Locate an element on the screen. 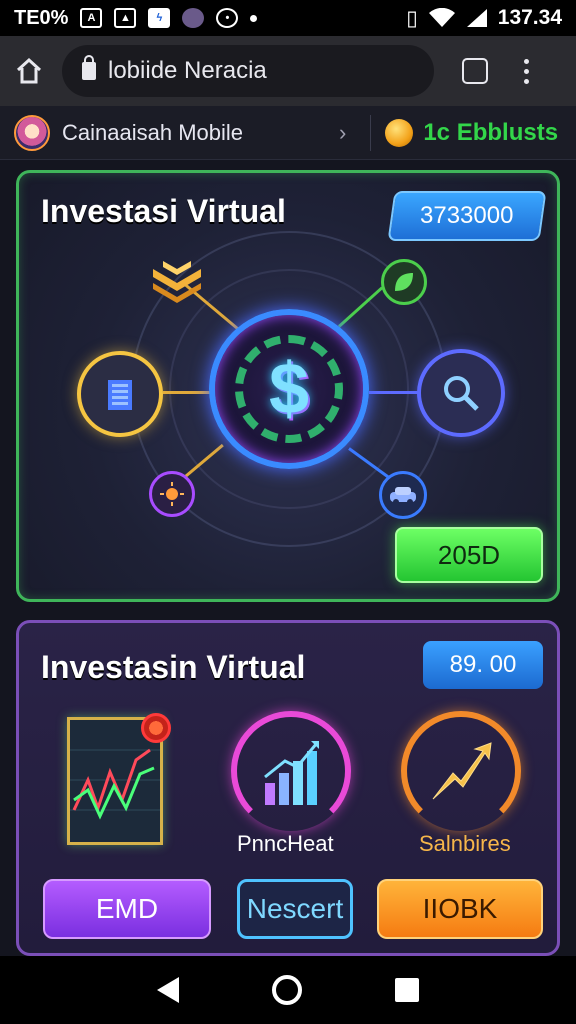 The width and height of the screenshot is (576, 1024). status-right: ▯ 137.34 is located at coordinates (484, 18).